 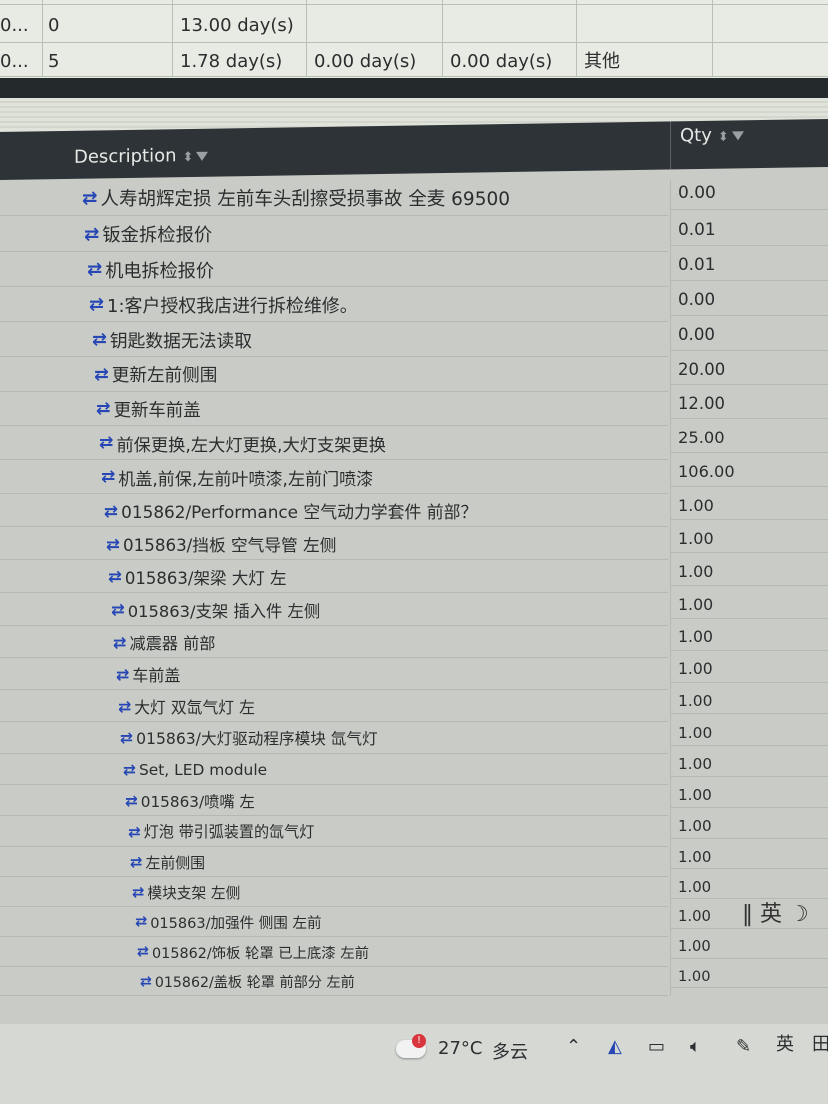 What do you see at coordinates (656, 1046) in the screenshot?
I see `network-icon: ▭` at bounding box center [656, 1046].